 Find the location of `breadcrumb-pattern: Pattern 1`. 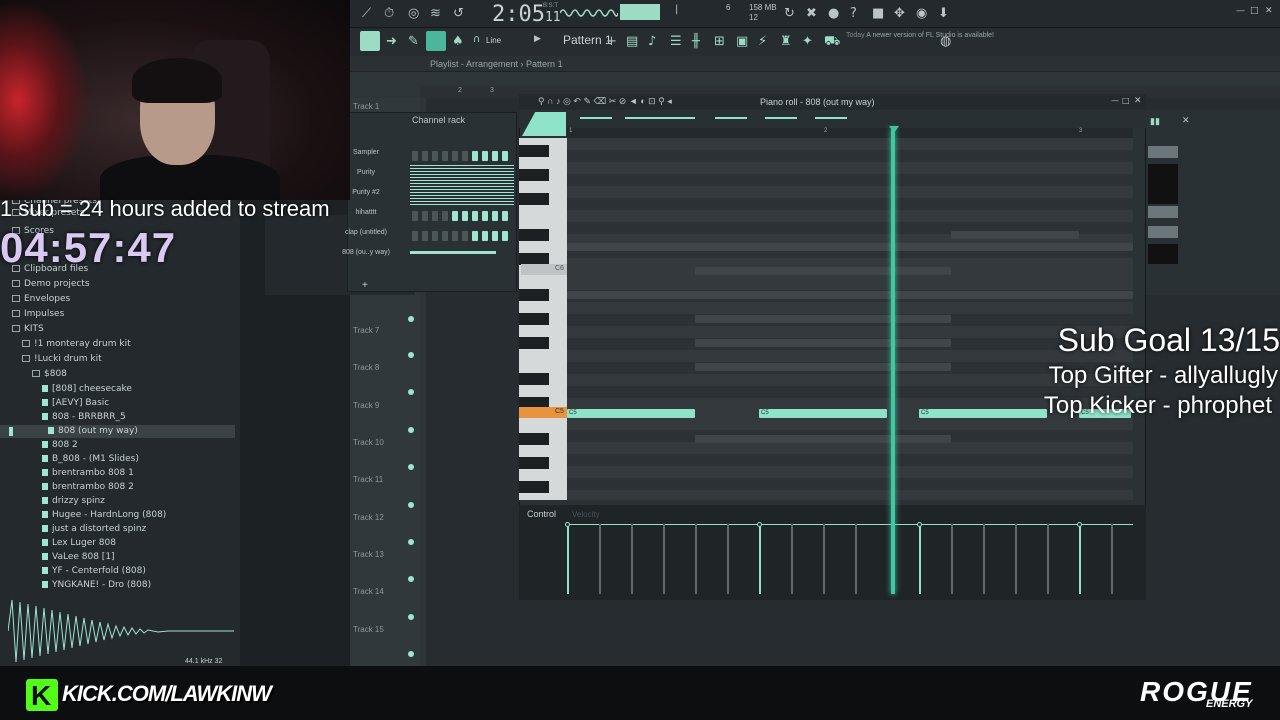

breadcrumb-pattern: Pattern 1 is located at coordinates (544, 64).